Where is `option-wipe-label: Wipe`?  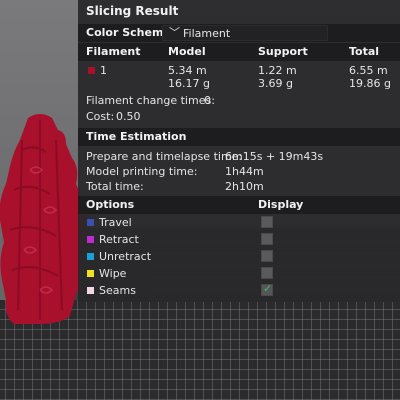
option-wipe-label: Wipe is located at coordinates (113, 273).